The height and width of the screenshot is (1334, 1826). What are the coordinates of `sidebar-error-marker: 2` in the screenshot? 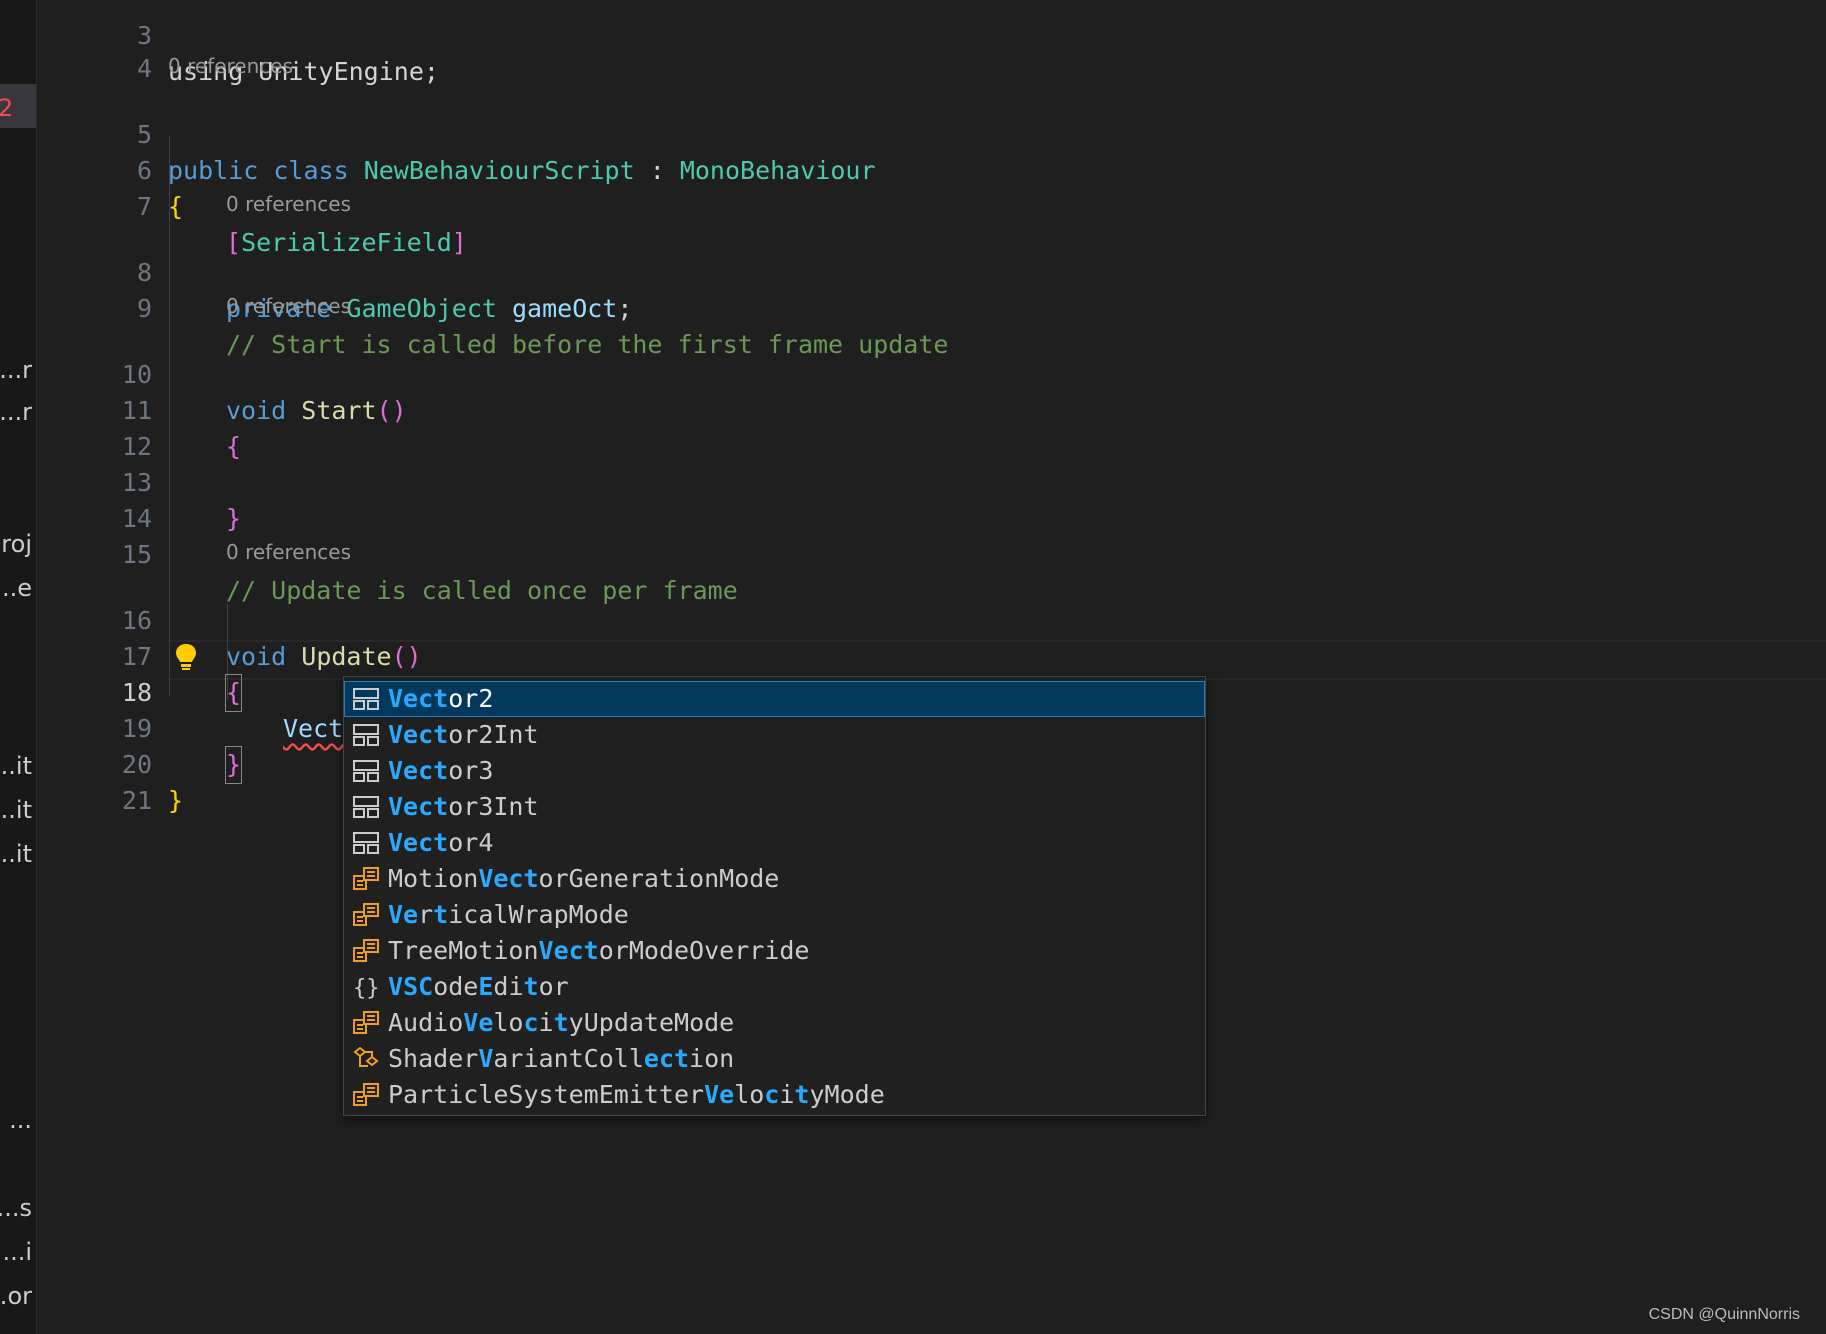 It's located at (6, 108).